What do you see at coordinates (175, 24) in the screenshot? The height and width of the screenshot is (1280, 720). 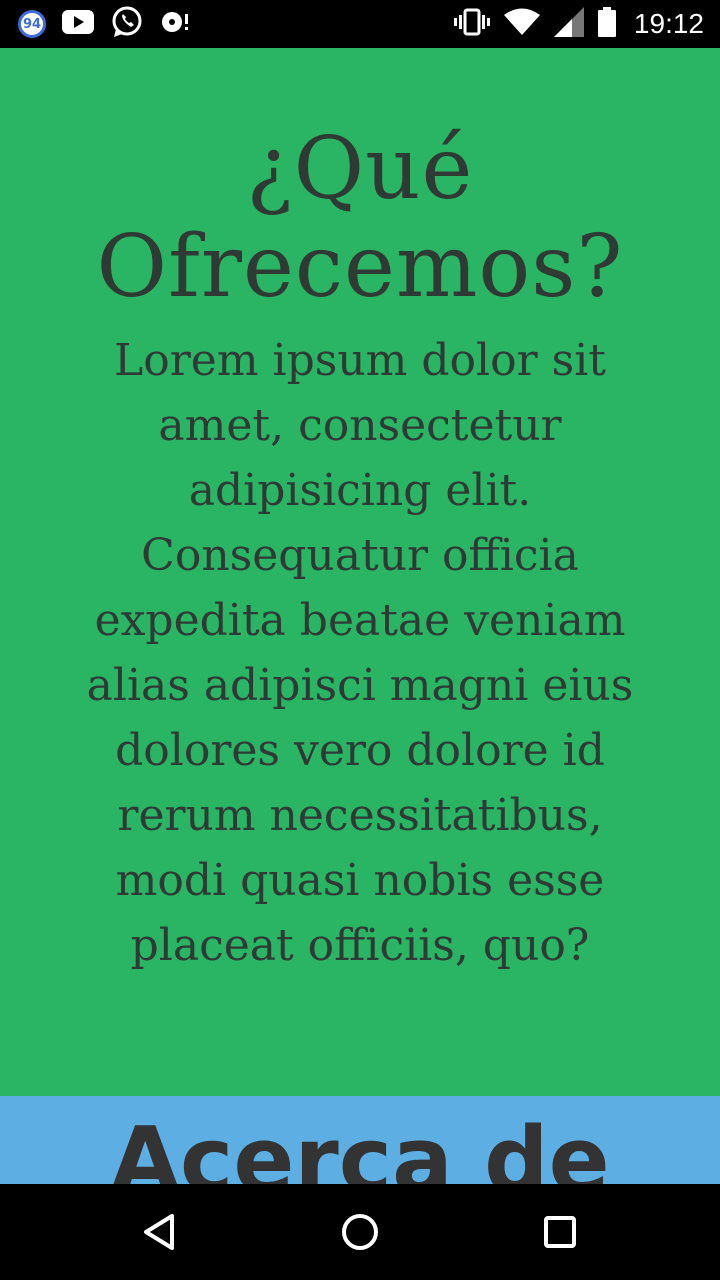 I see `media-icon` at bounding box center [175, 24].